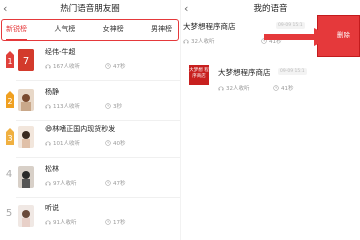 This screenshot has height=240, width=360. What do you see at coordinates (85, 143) in the screenshot?
I see `row-meta: 101人收听 40秒` at bounding box center [85, 143].